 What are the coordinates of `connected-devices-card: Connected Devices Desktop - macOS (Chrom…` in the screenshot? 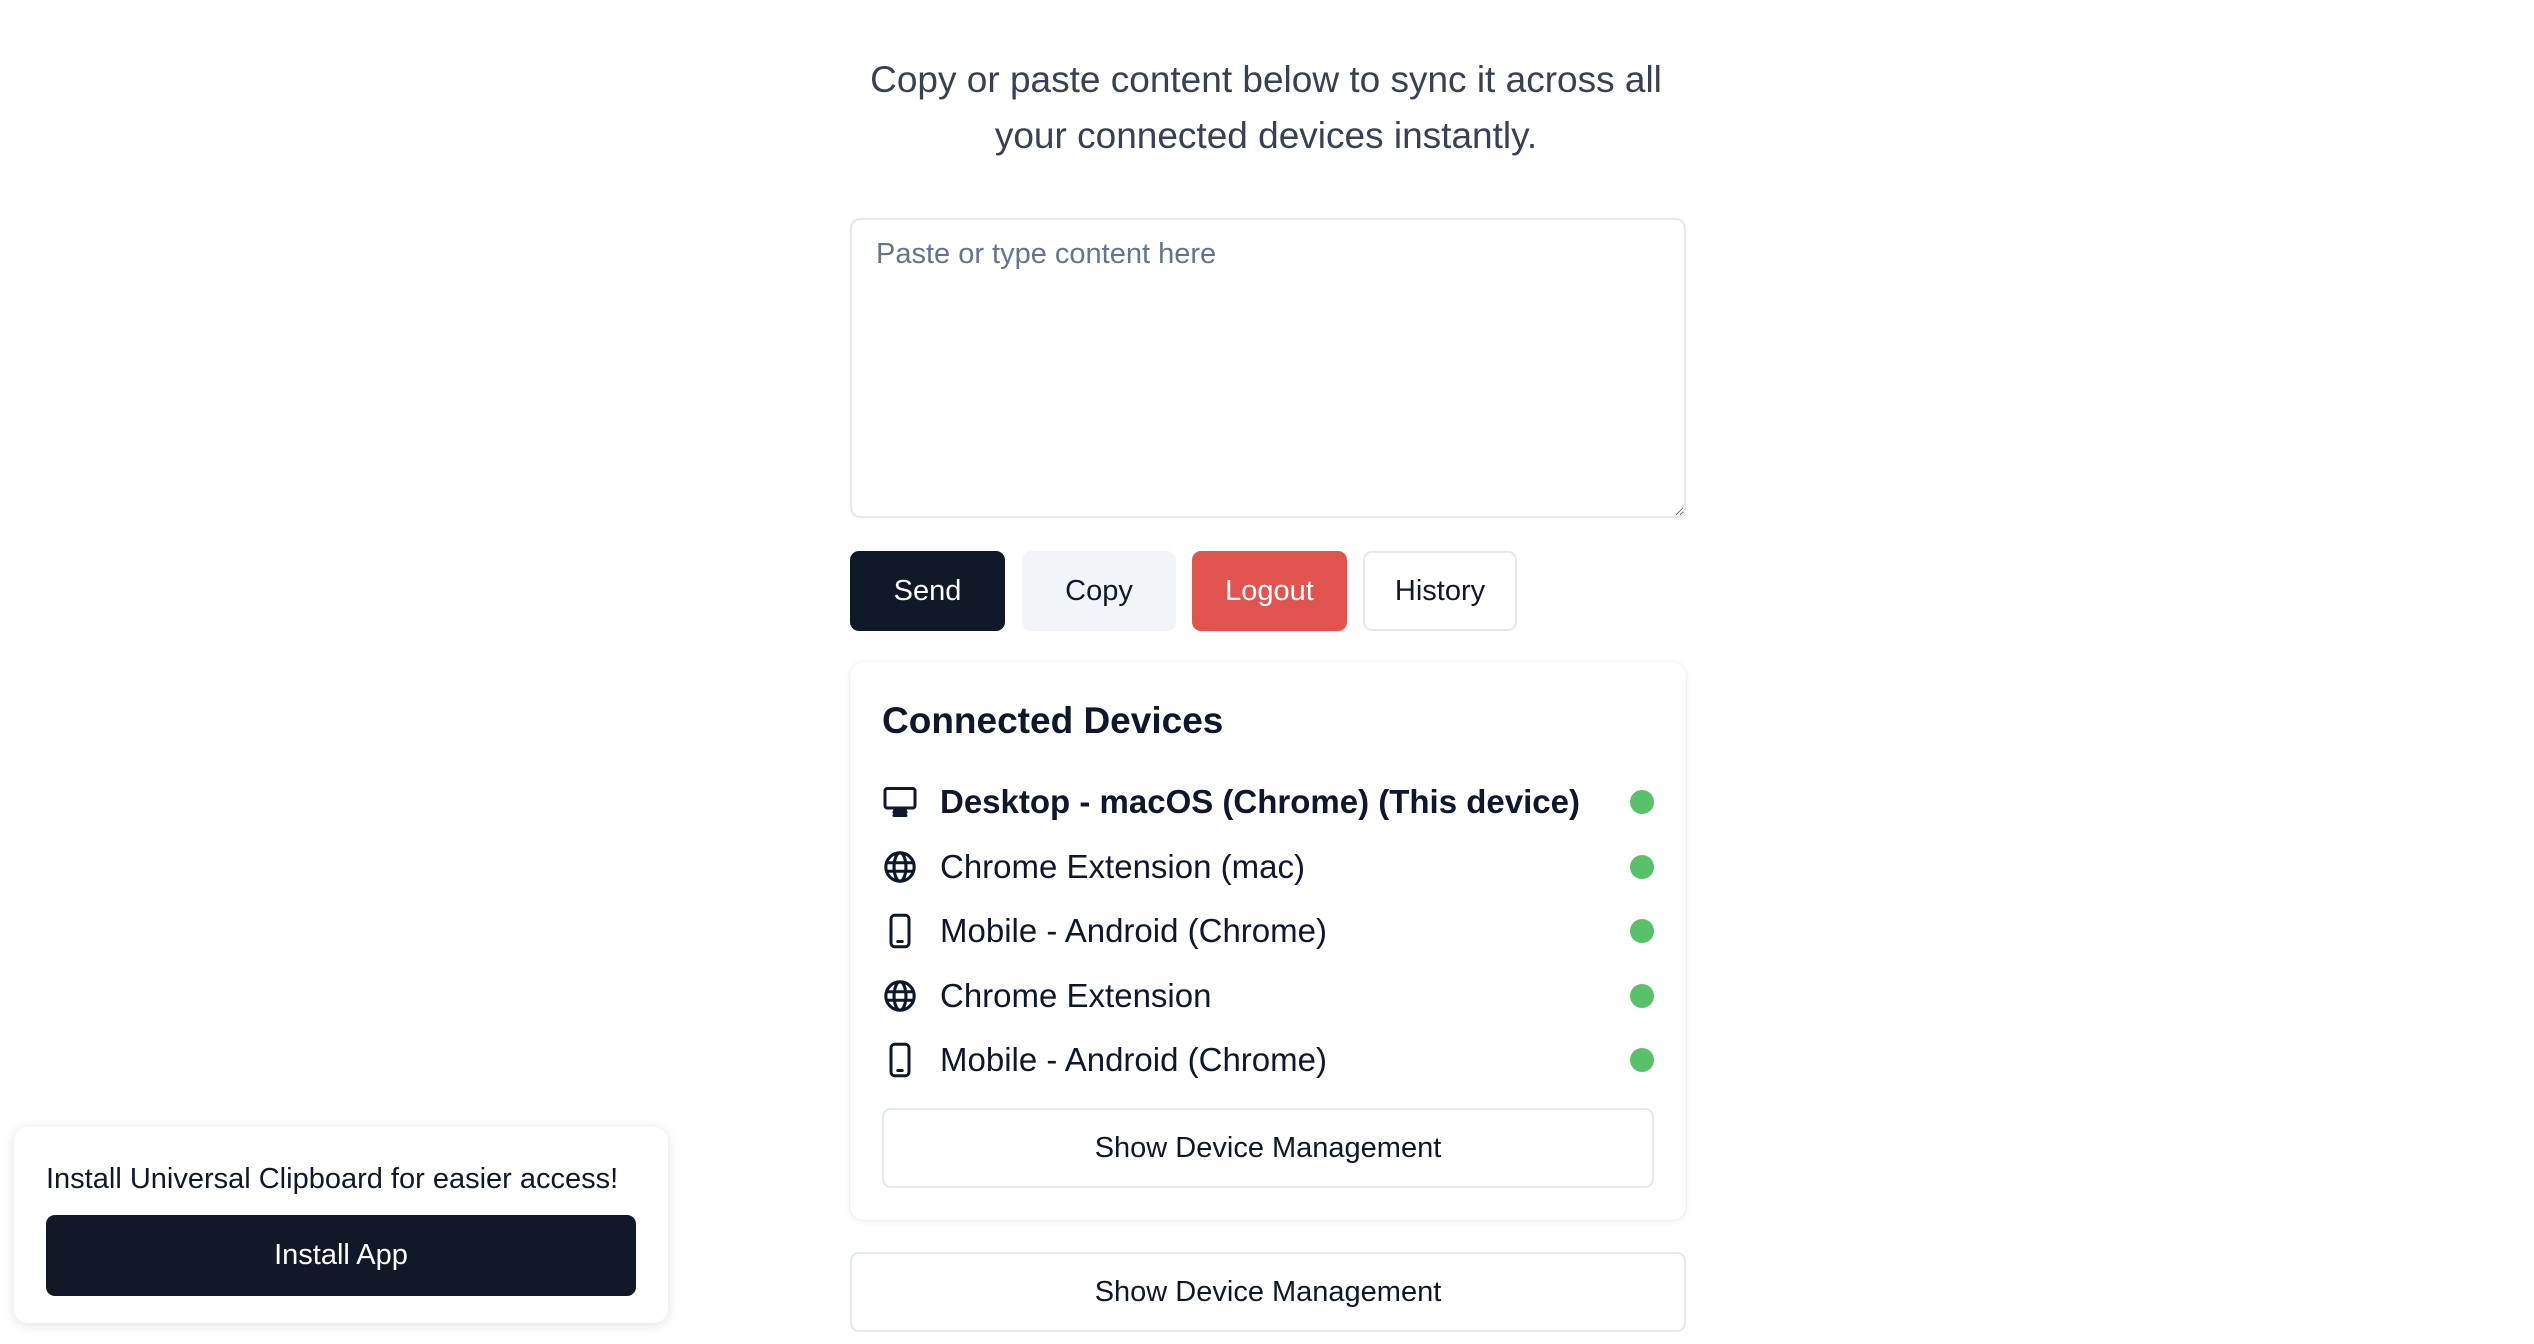 It's located at (1268, 941).